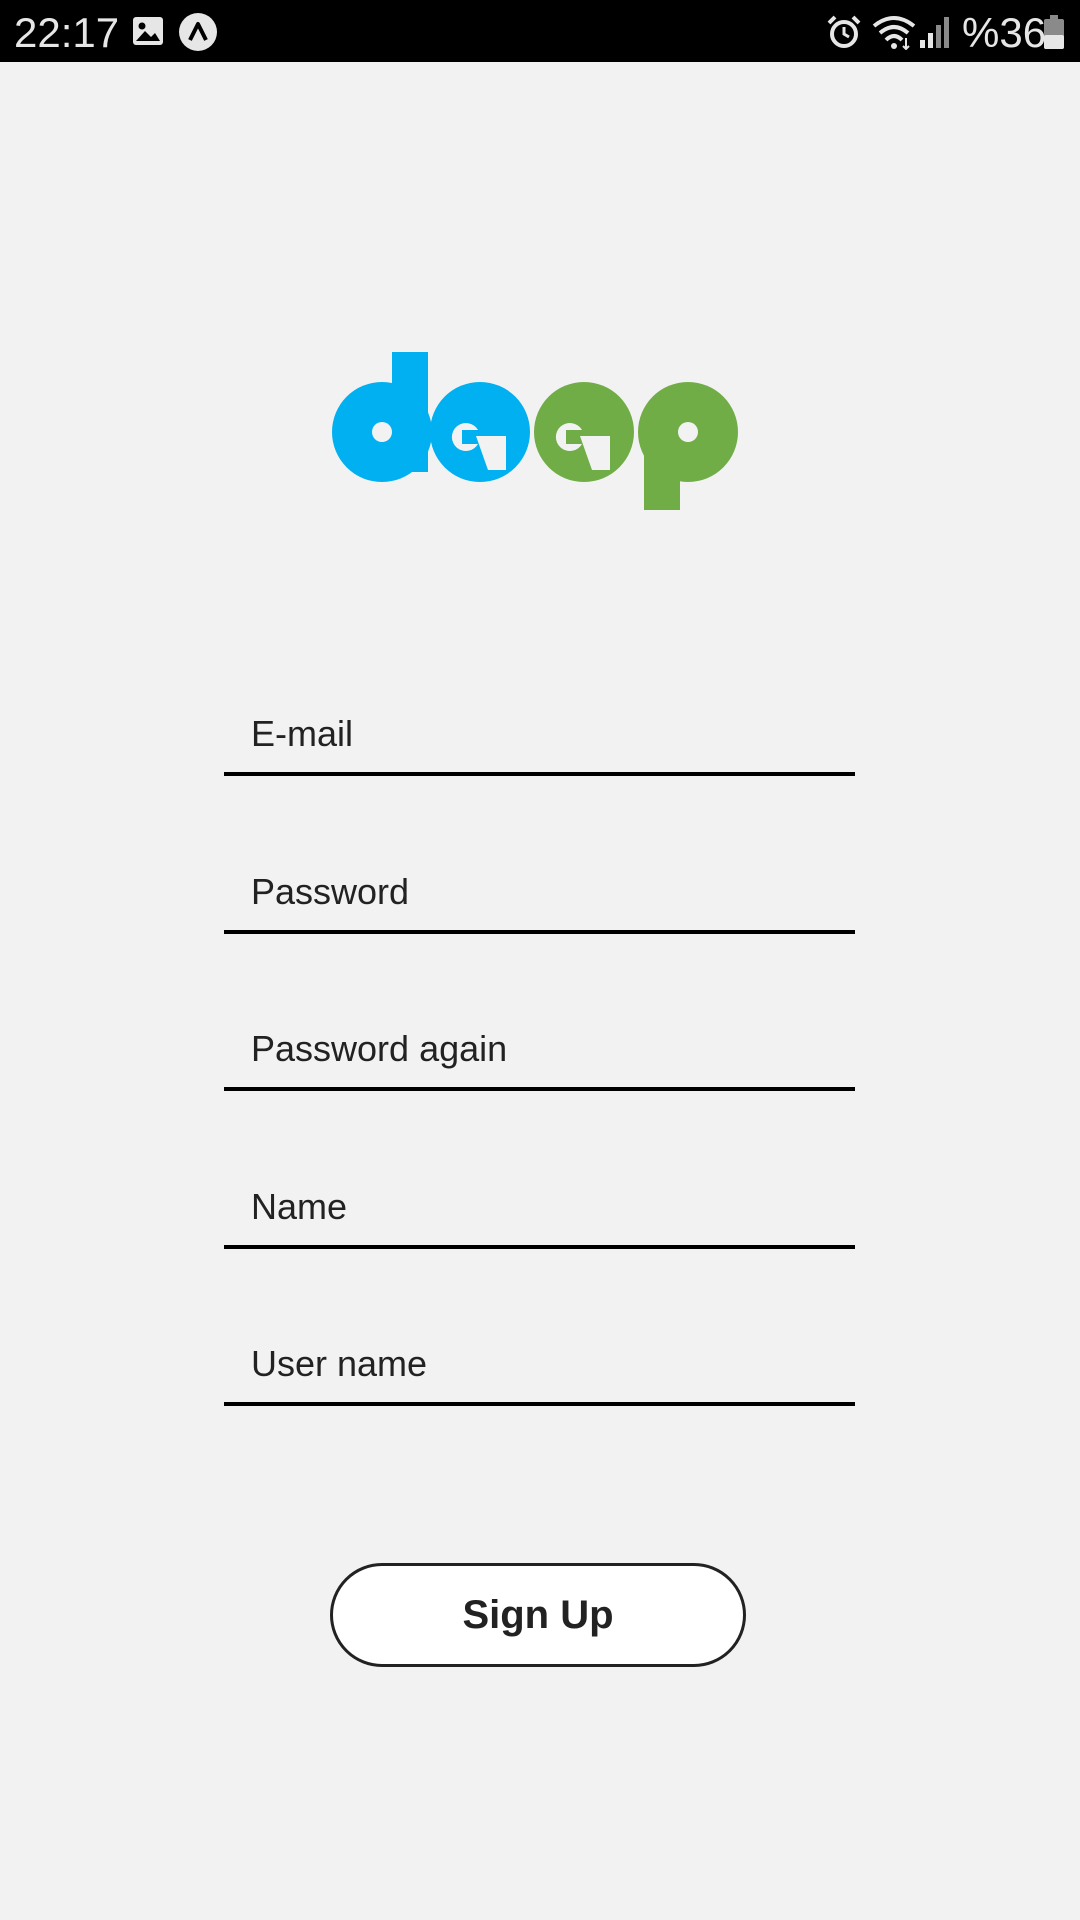 The height and width of the screenshot is (1920, 1080). What do you see at coordinates (148, 31) in the screenshot?
I see `image-notification-icon` at bounding box center [148, 31].